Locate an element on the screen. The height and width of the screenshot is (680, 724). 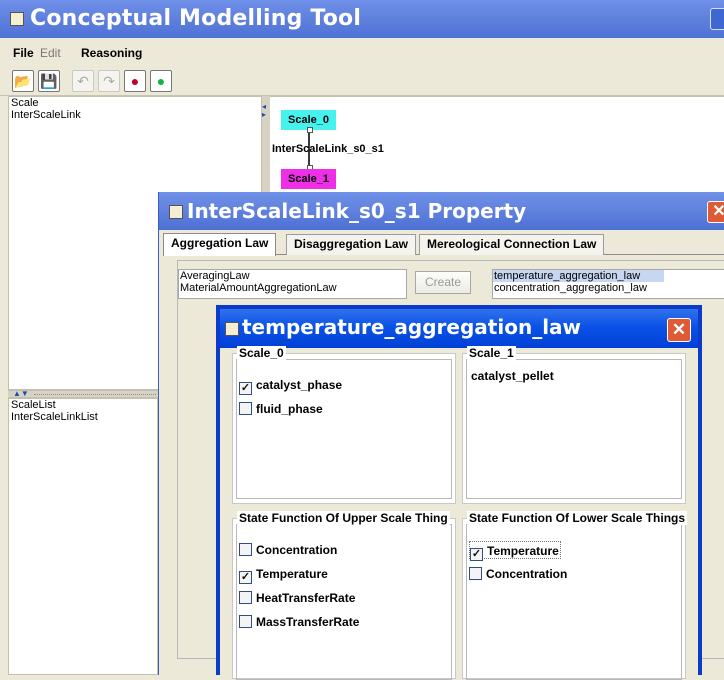
redo-icon: ↷ is located at coordinates (109, 81).